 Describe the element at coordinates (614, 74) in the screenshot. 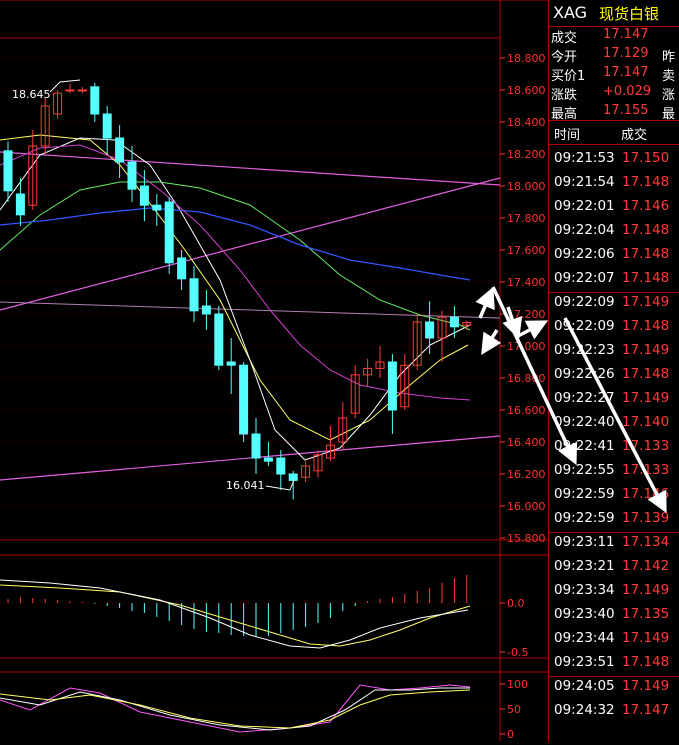

I see `quote-row: 买价1 17.147 卖` at that location.